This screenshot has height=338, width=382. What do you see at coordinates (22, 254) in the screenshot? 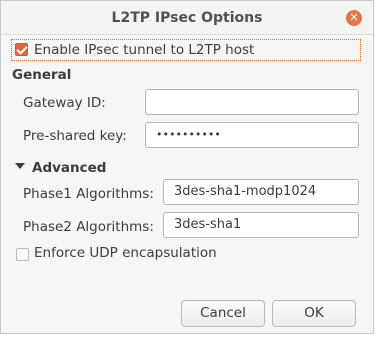
I see `enforce-udp-checkbox` at bounding box center [22, 254].